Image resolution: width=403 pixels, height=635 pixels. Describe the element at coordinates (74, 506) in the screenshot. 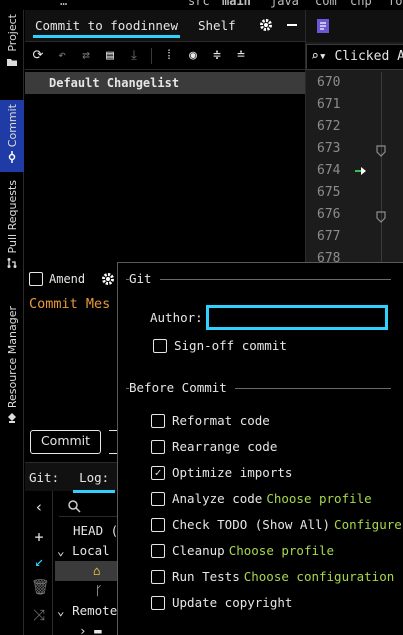

I see `search-icon` at that location.